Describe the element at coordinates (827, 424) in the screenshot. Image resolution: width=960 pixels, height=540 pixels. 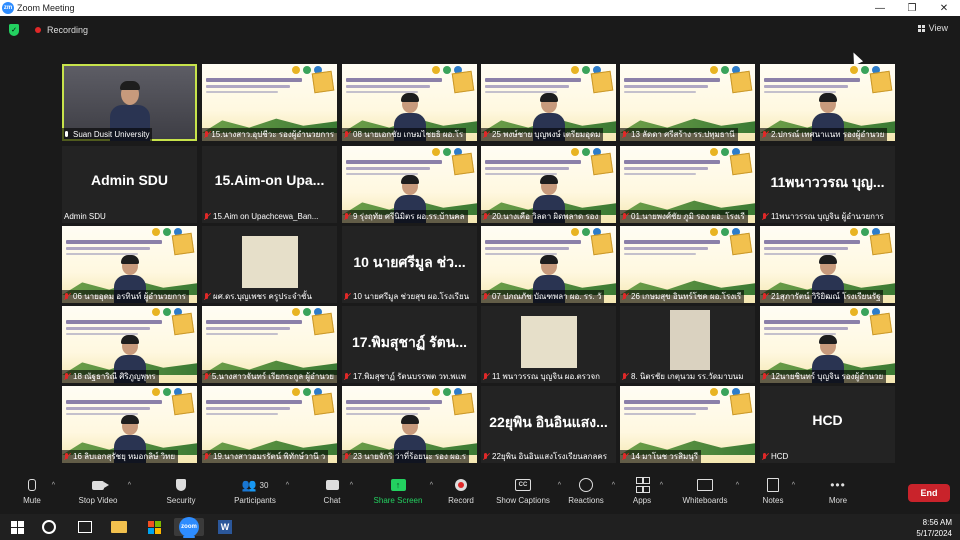
I see `participant-video-tile: HCD HCD` at that location.